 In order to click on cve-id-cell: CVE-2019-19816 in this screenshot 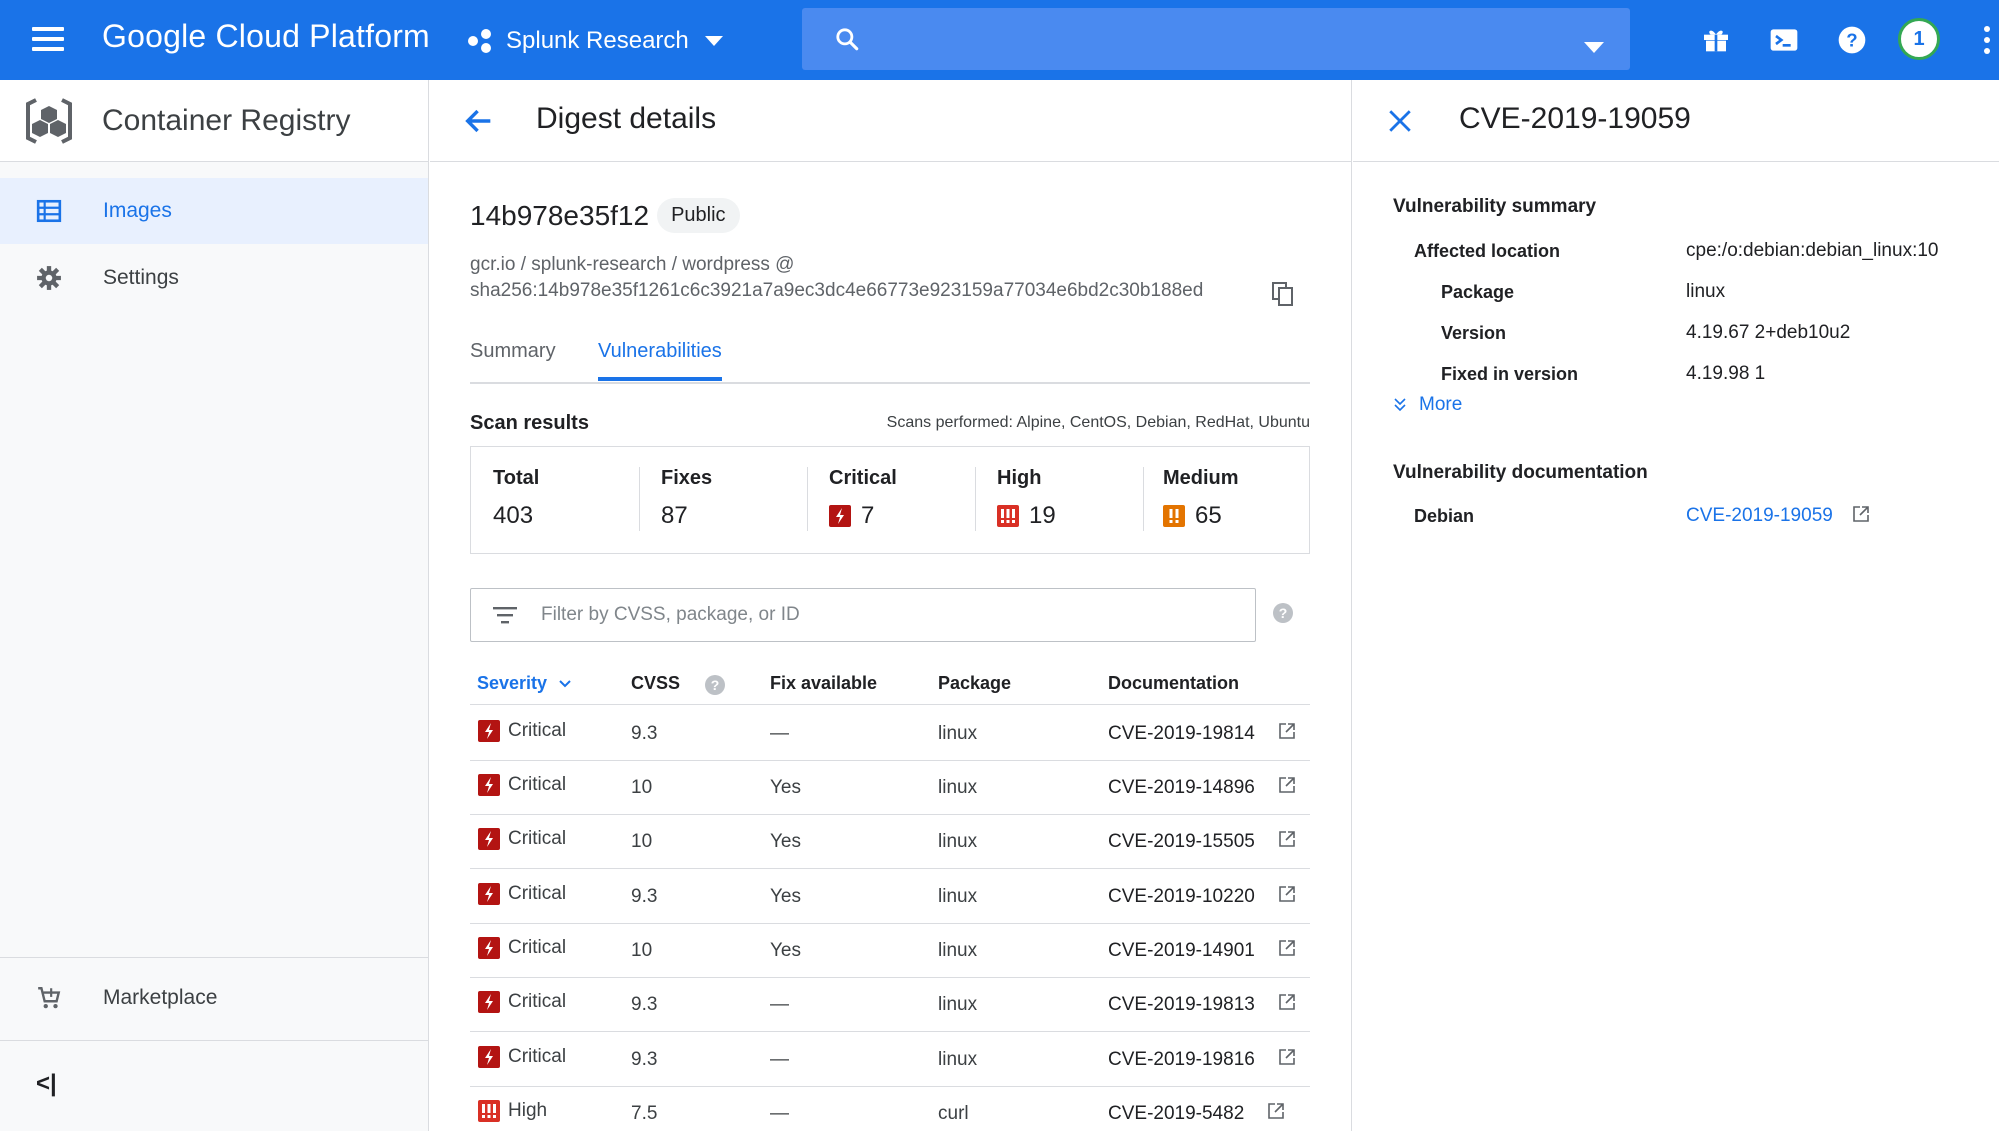, I will do `click(1181, 1060)`.